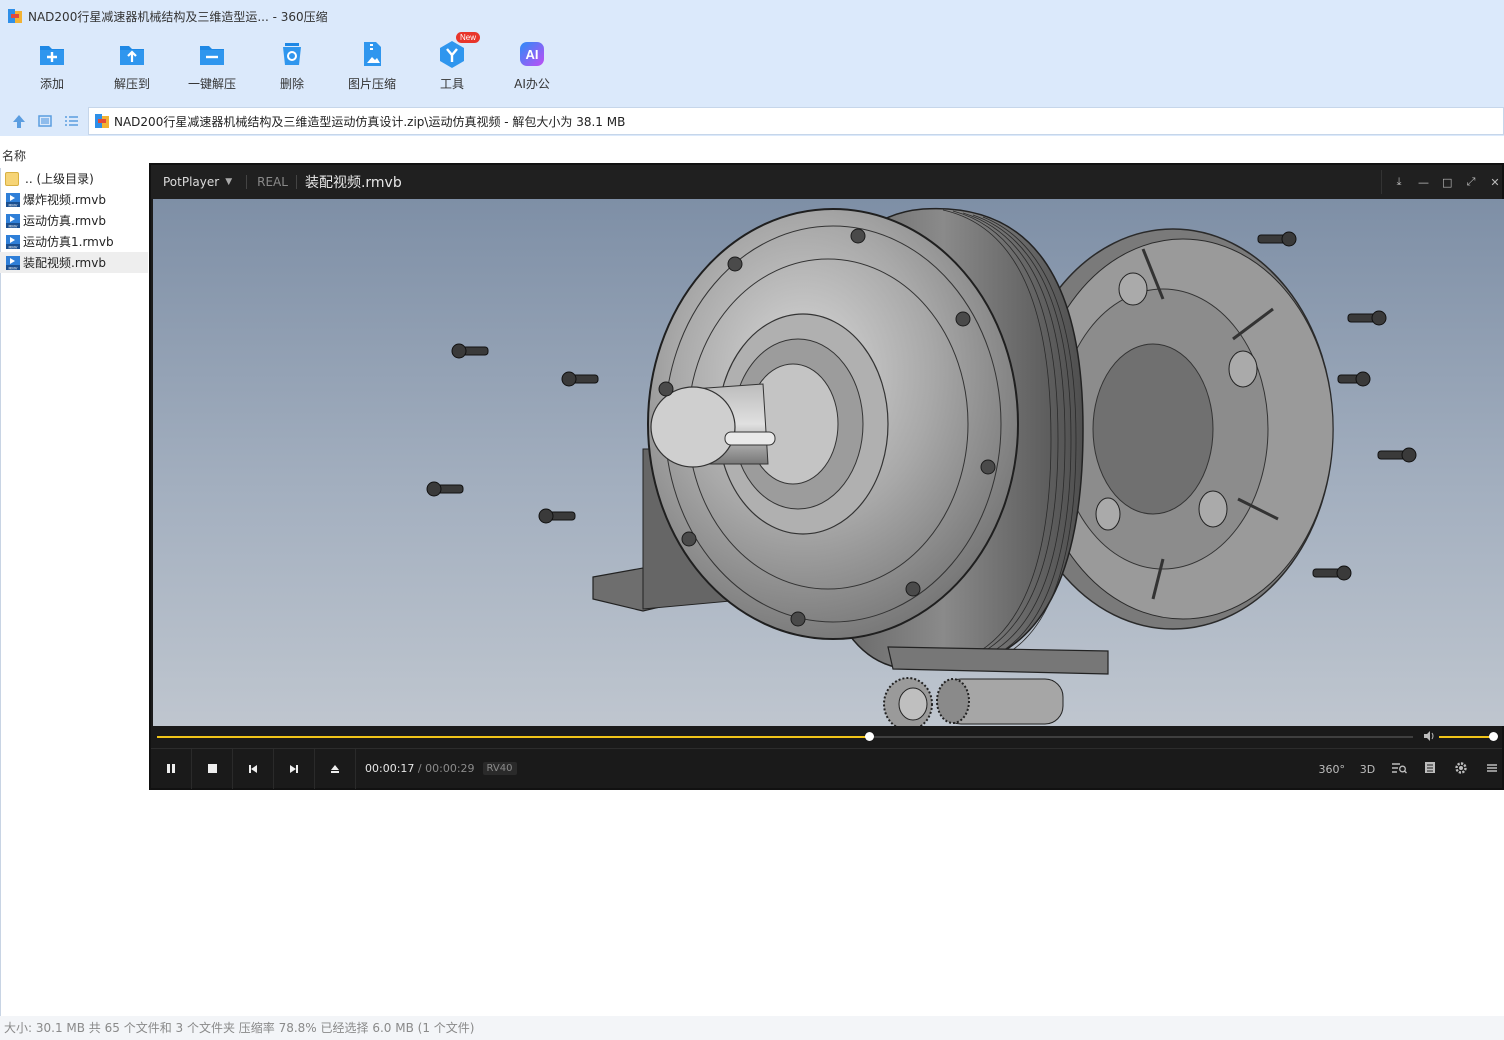 The width and height of the screenshot is (1504, 1040). I want to click on previous-icon, so click(253, 768).